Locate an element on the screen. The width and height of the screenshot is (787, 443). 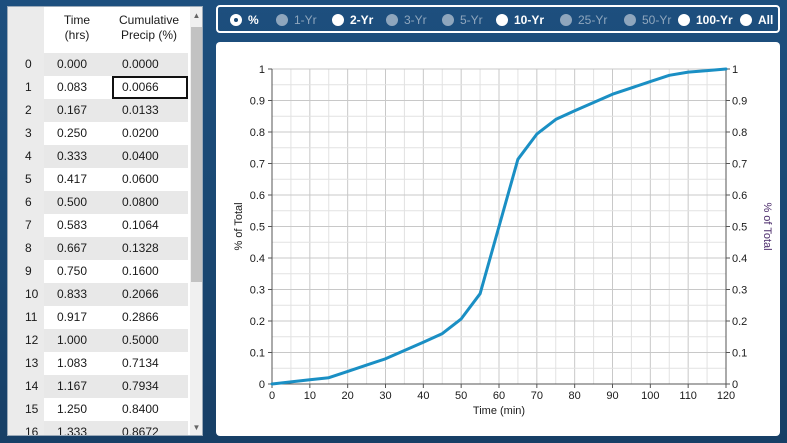
precip-cell: 0.8400 is located at coordinates (150, 409).